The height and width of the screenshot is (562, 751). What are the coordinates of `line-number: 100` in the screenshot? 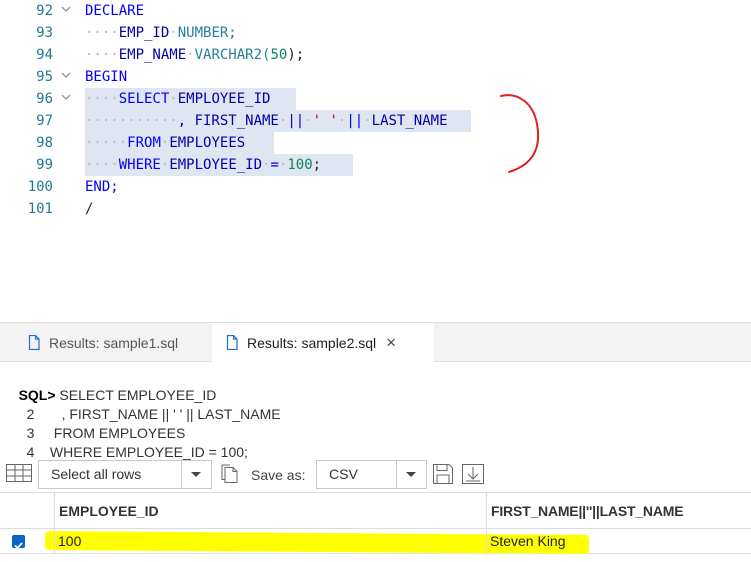 It's located at (40, 187).